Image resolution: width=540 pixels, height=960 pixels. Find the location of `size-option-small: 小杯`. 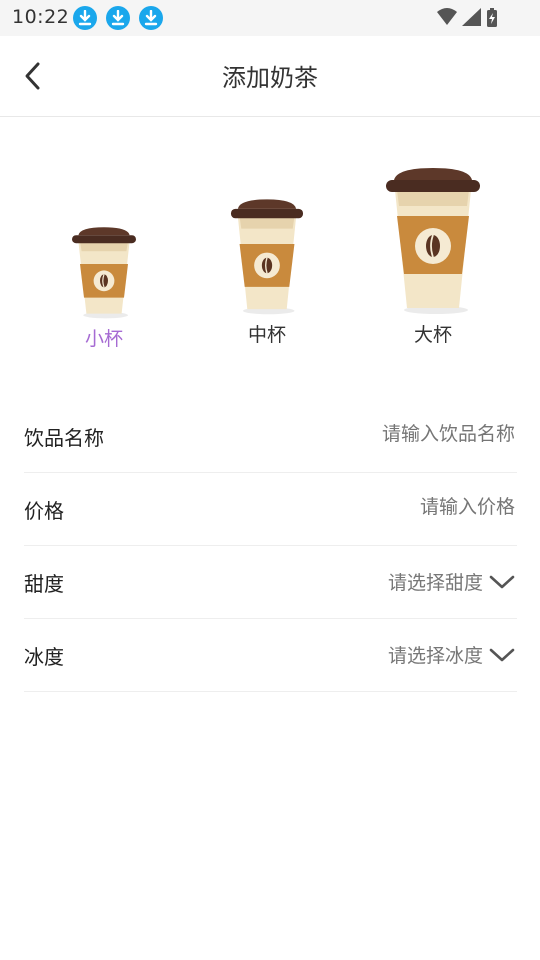

size-option-small: 小杯 is located at coordinates (104, 287).